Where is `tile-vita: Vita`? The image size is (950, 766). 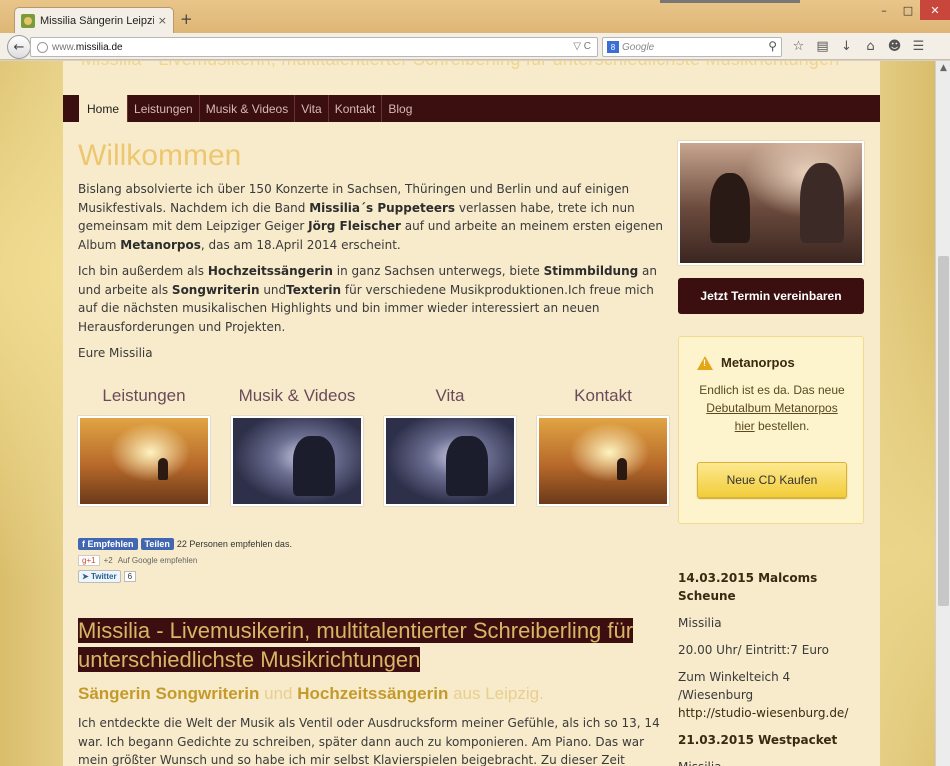 tile-vita: Vita is located at coordinates (450, 446).